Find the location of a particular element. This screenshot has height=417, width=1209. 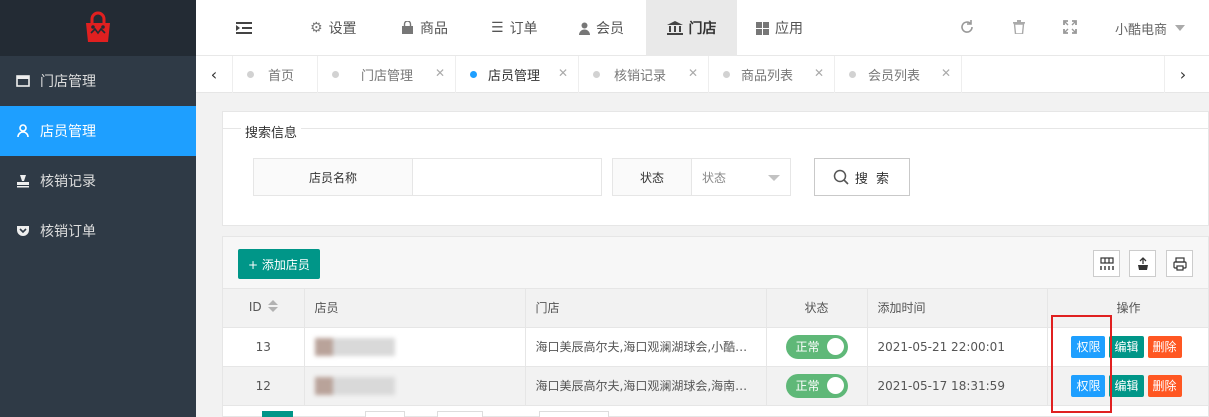

column-header-added-time: 添加时间 is located at coordinates (957, 308).